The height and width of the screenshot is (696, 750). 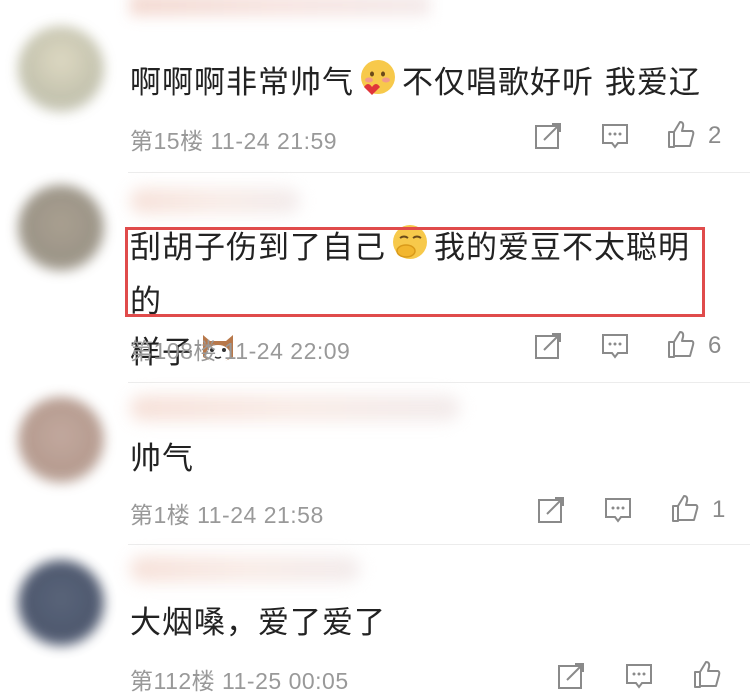 What do you see at coordinates (240, 351) in the screenshot?
I see `floor-timestamp: 第108楼 11-24 22:09` at bounding box center [240, 351].